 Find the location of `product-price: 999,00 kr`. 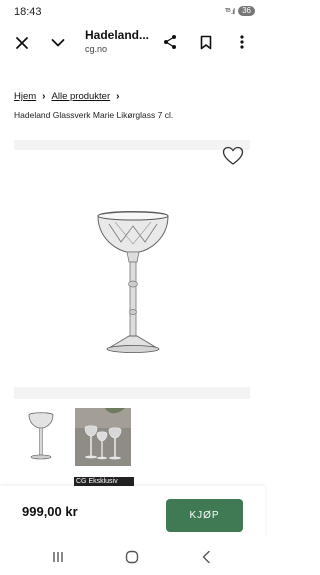

product-price: 999,00 kr is located at coordinates (50, 511).